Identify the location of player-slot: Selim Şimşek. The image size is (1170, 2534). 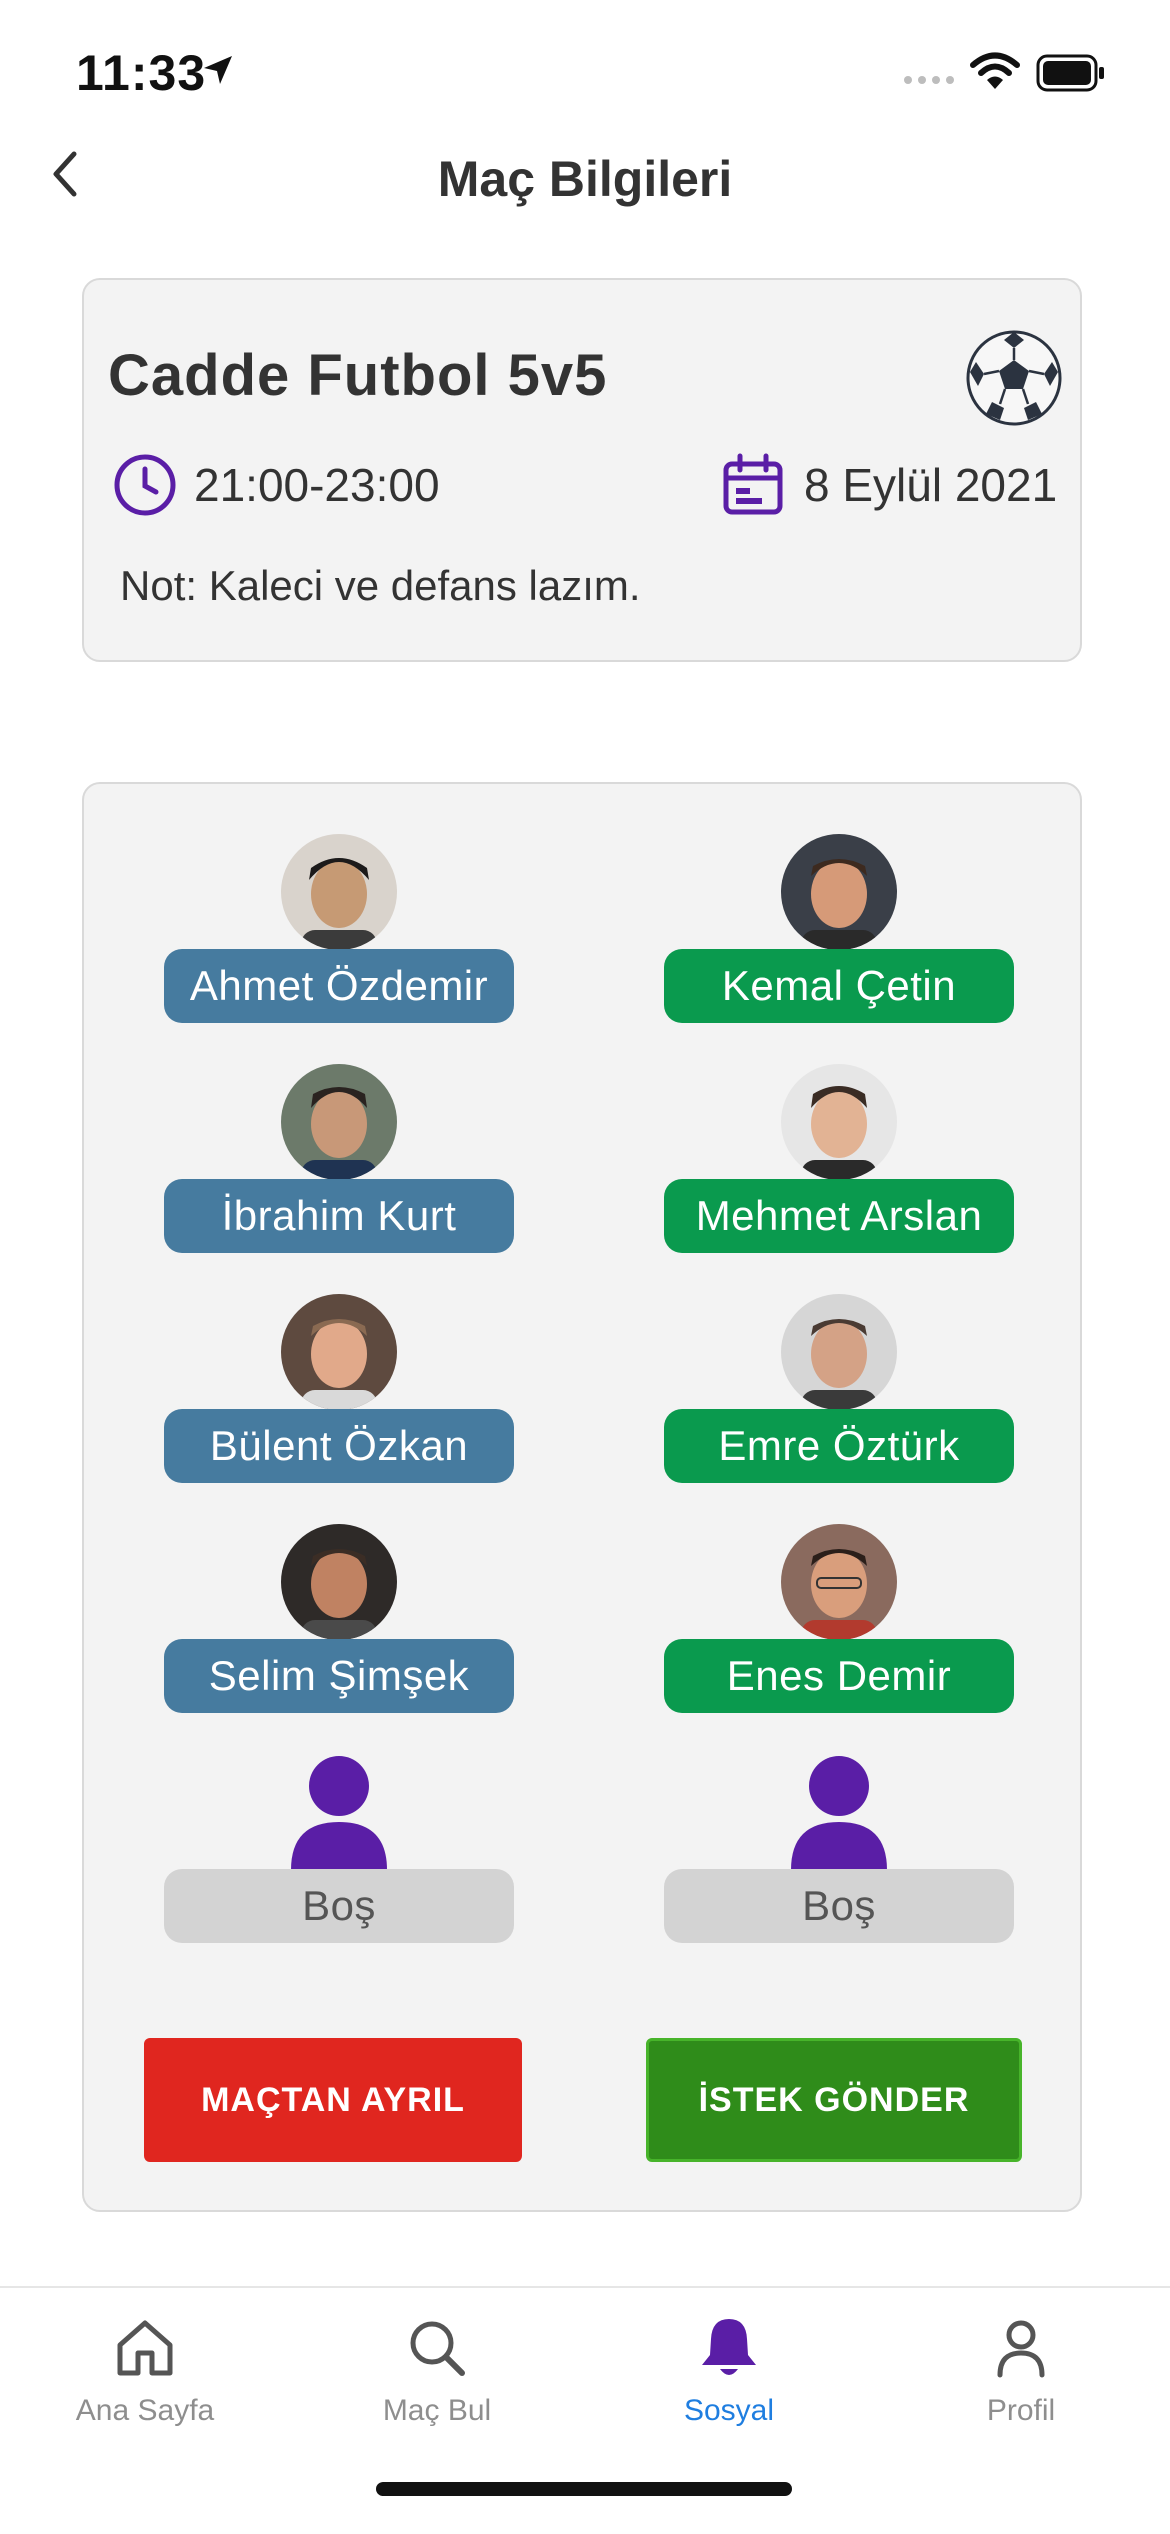
(339, 1624).